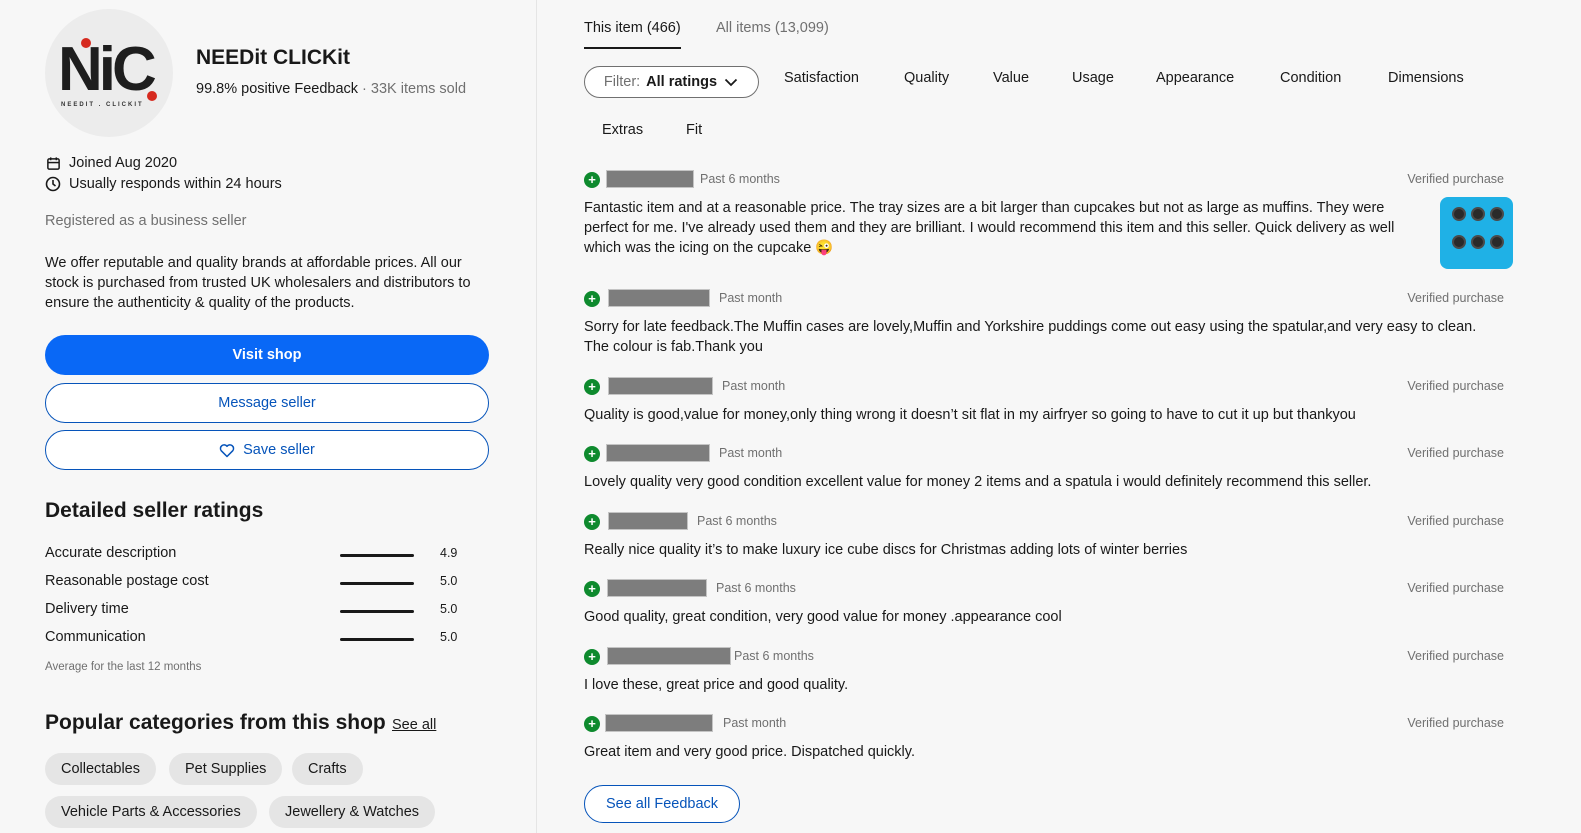  I want to click on rating-row: Accurate description 4.9, so click(255, 555).